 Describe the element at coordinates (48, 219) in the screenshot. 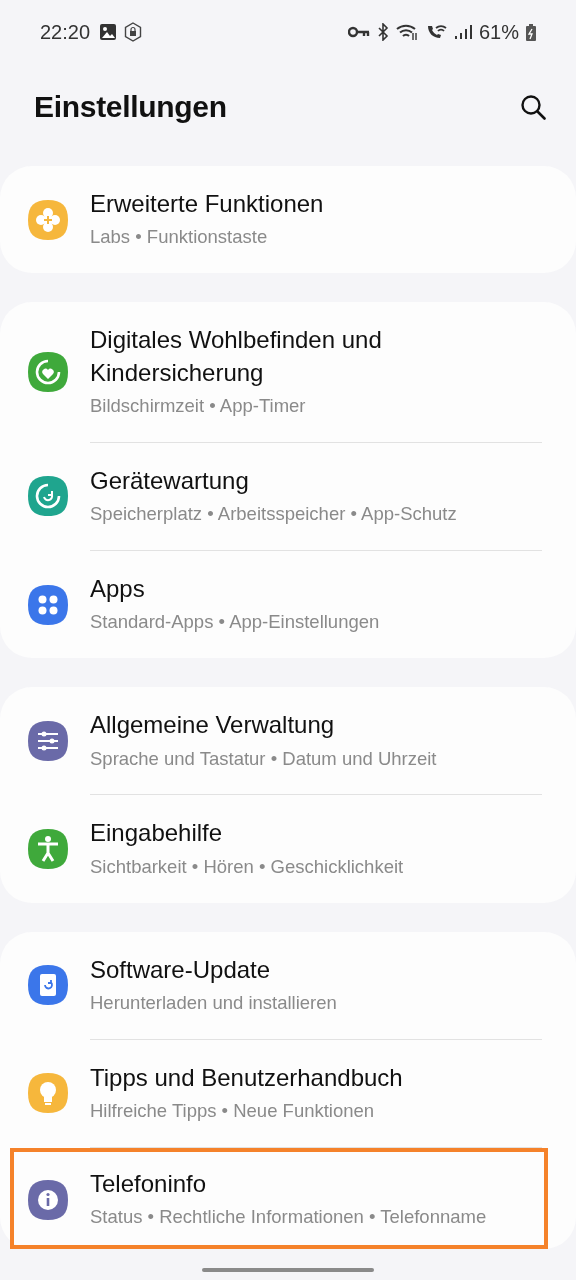

I see `flower-icon` at that location.